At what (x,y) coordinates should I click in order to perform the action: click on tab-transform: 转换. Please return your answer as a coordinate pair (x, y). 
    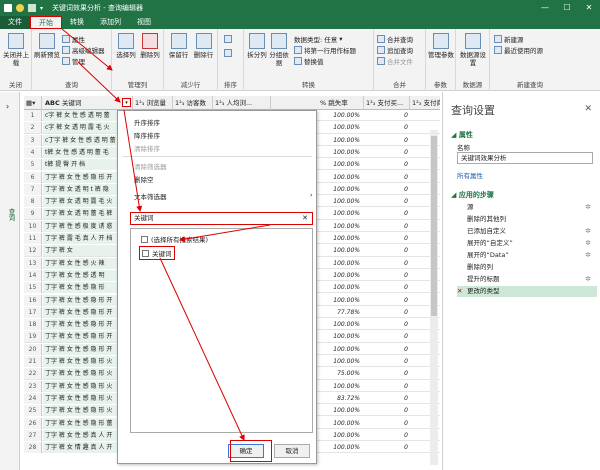
    Looking at the image, I should click on (77, 22).